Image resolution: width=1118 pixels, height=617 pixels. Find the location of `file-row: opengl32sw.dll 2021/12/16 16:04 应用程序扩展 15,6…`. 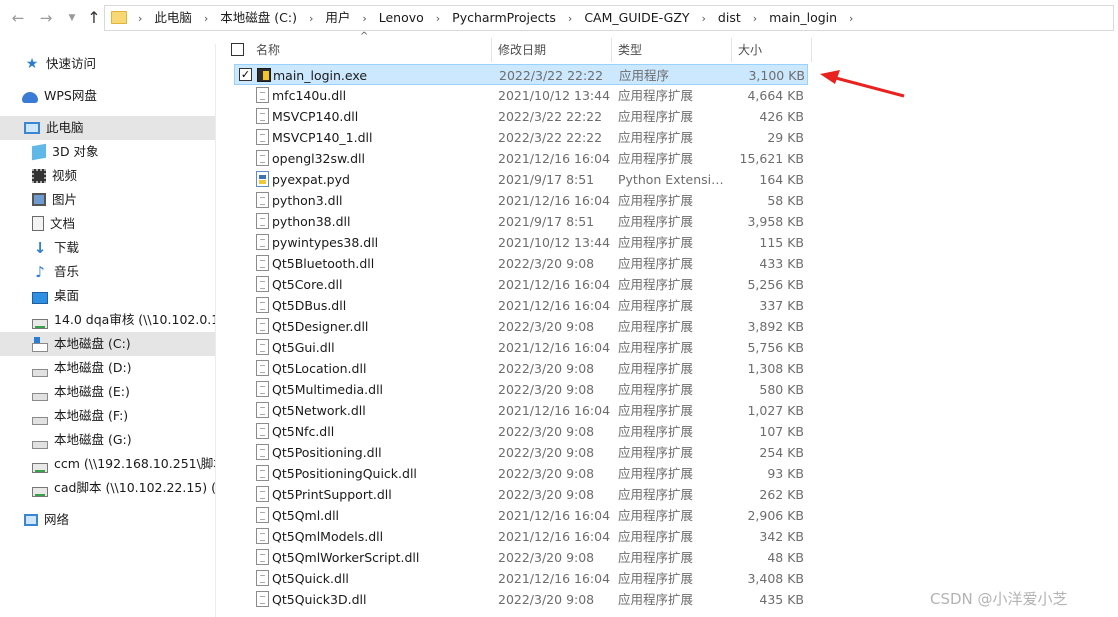

file-row: opengl32sw.dll 2021/12/16 16:04 应用程序扩展 15,6… is located at coordinates (521, 158).